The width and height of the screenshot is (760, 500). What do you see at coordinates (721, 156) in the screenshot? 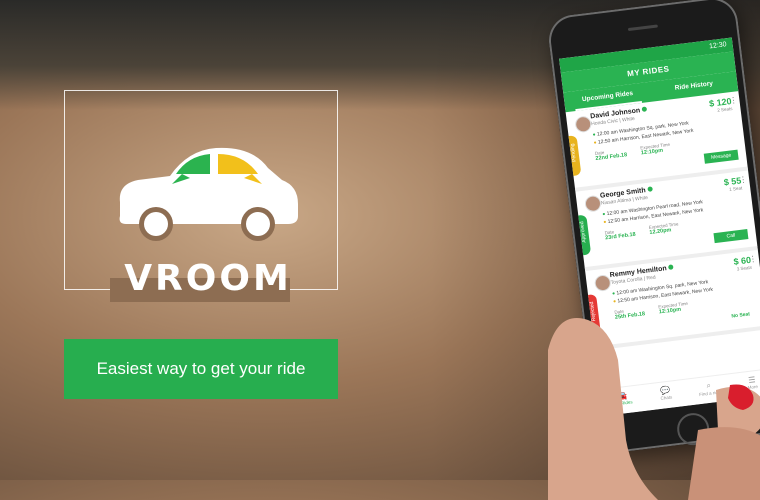
I see `message-button: Message` at bounding box center [721, 156].